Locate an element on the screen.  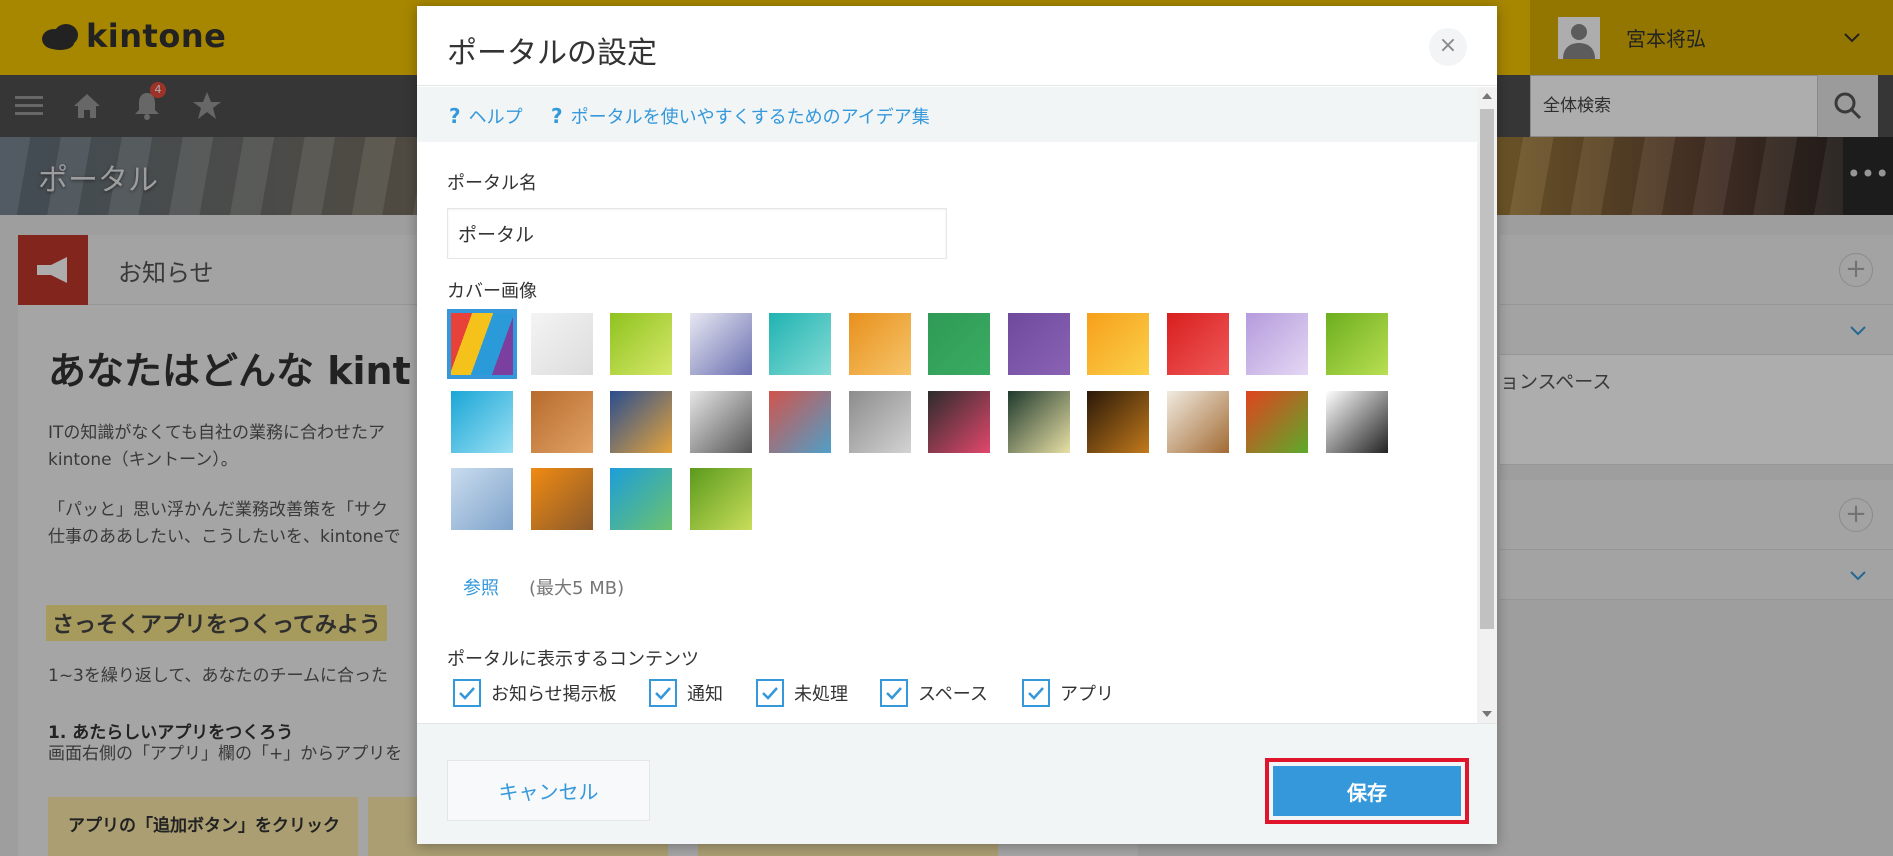
checkbox-label: お知らせ掲示板 is located at coordinates (554, 694).